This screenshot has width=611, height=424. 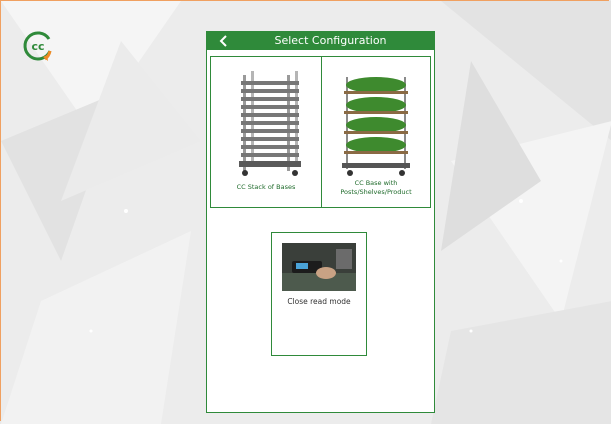 I want to click on chevron-left-icon, so click(x=223, y=41).